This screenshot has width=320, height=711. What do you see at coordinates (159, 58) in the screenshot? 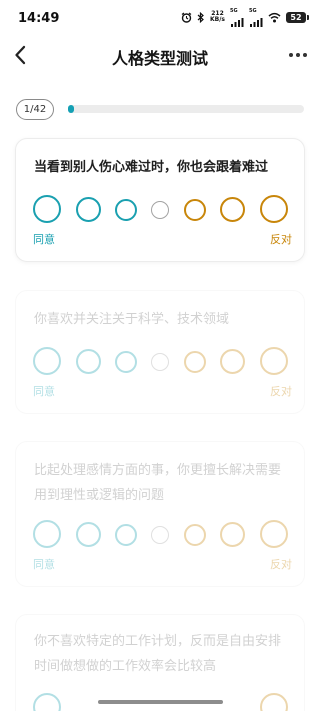
I see `page-title: 人格类型测试` at bounding box center [159, 58].